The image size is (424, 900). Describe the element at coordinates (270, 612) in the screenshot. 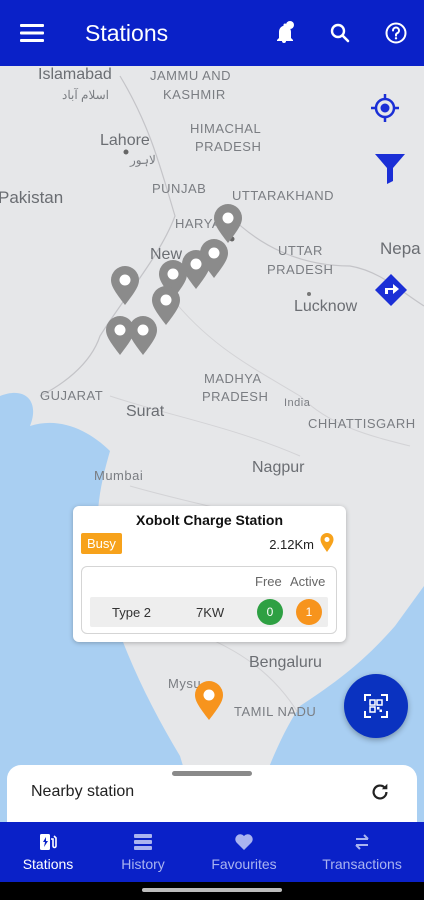

I see `free-count: 0` at that location.